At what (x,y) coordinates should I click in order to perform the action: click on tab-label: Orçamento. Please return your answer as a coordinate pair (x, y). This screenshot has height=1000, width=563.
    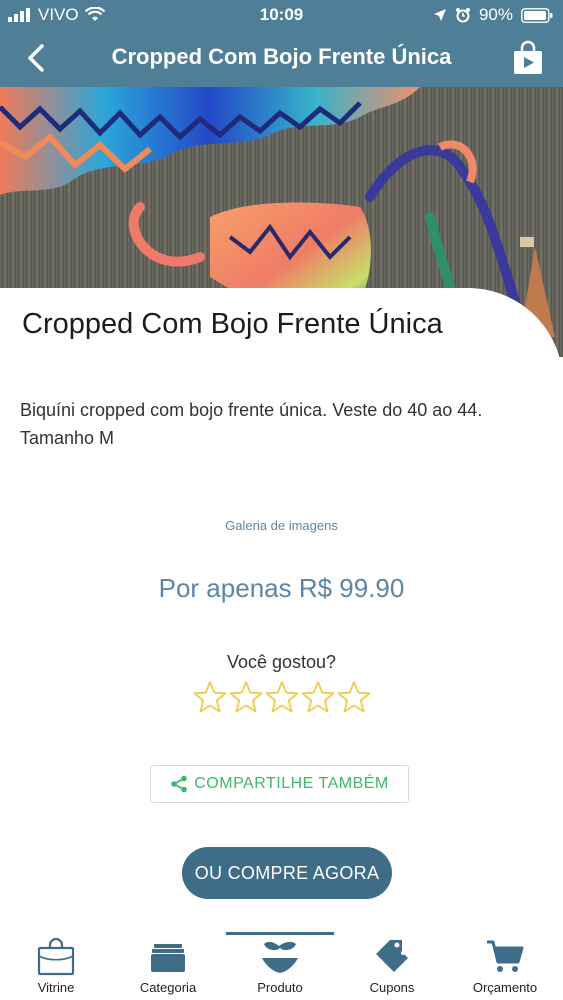
    Looking at the image, I should click on (505, 987).